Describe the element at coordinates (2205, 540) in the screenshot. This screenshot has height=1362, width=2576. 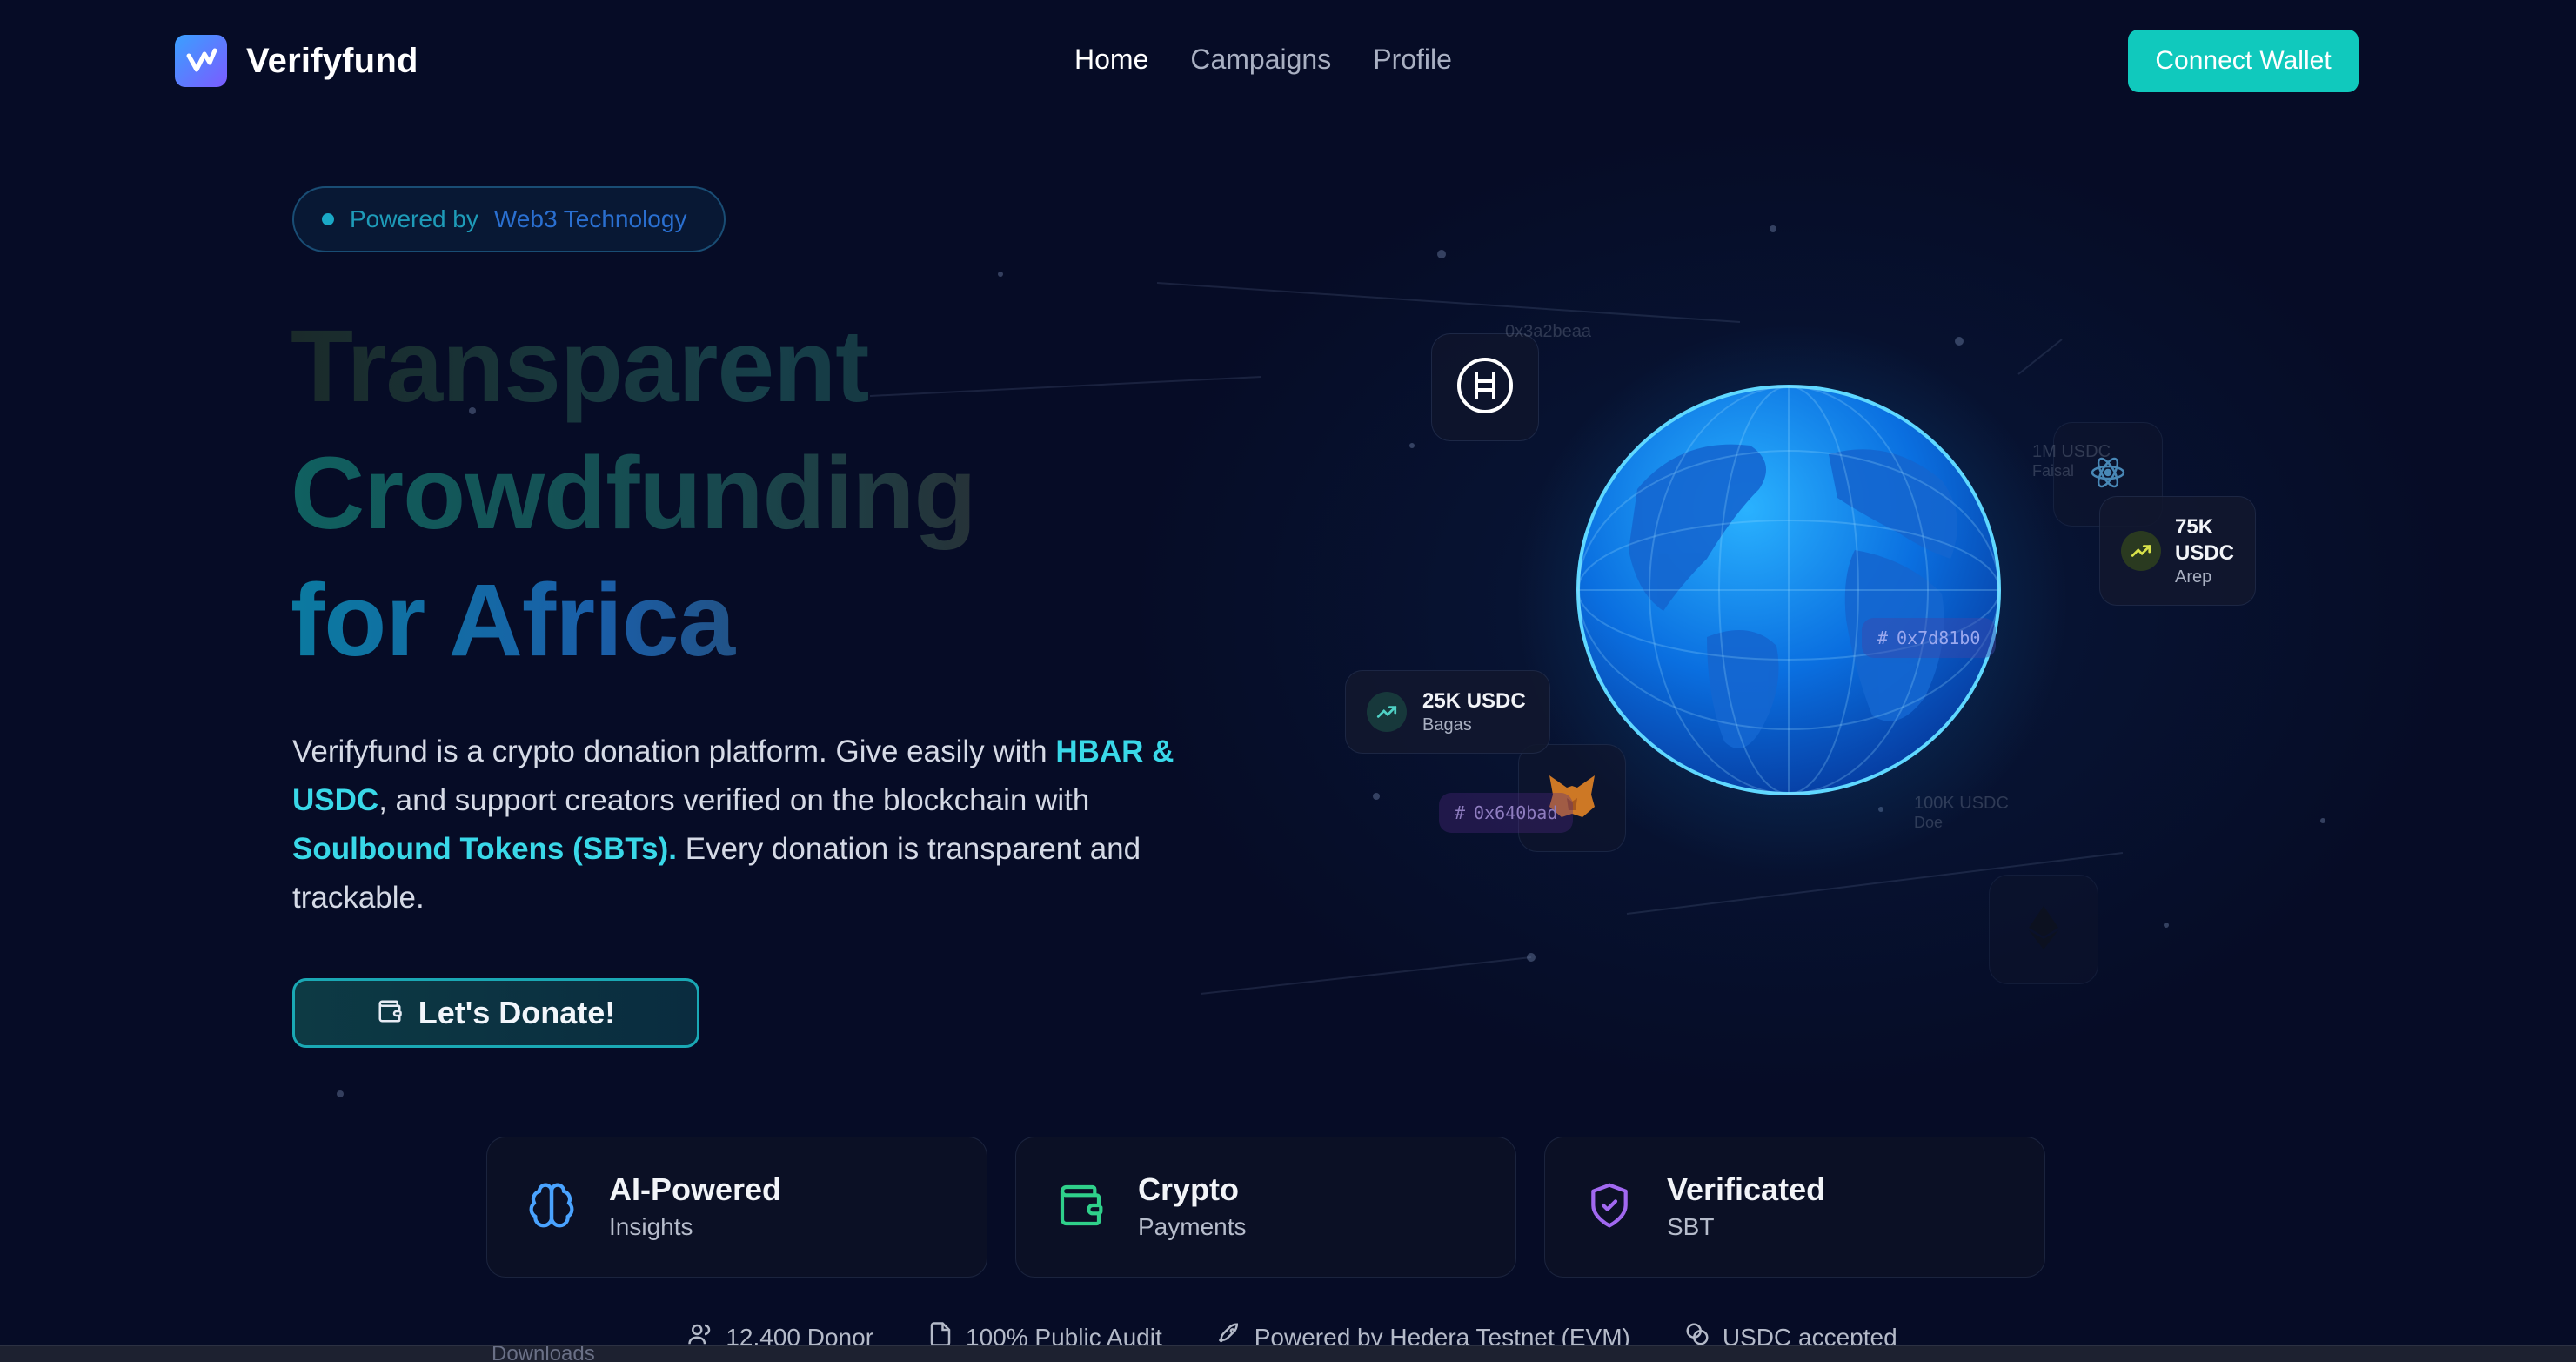
I see `stat-amount: 75K USDC` at that location.